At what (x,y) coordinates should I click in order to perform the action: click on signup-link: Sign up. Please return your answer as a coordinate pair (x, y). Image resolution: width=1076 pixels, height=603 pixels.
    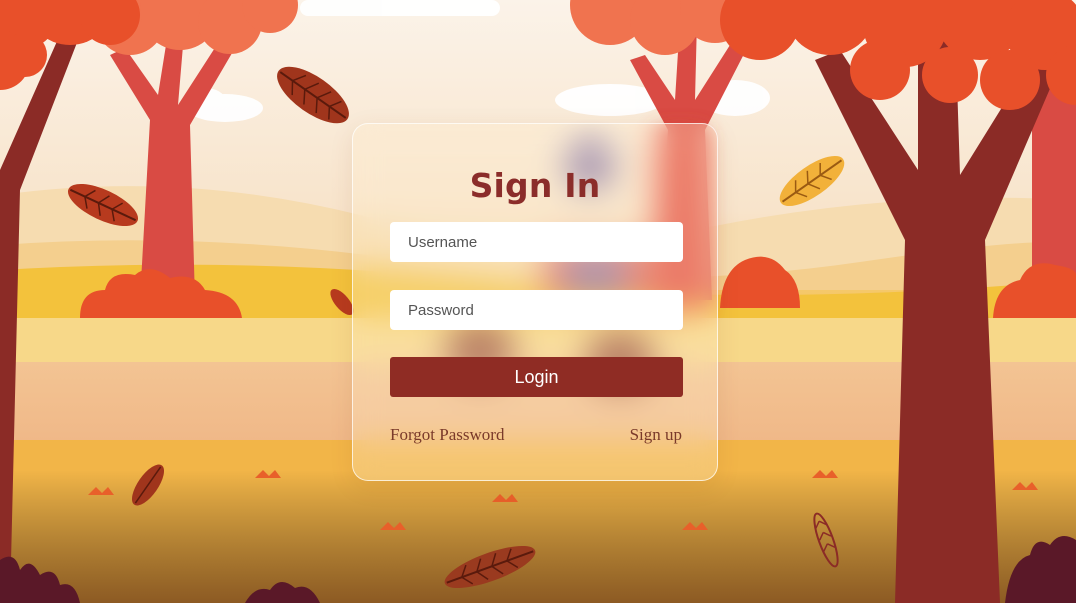
    Looking at the image, I should click on (656, 435).